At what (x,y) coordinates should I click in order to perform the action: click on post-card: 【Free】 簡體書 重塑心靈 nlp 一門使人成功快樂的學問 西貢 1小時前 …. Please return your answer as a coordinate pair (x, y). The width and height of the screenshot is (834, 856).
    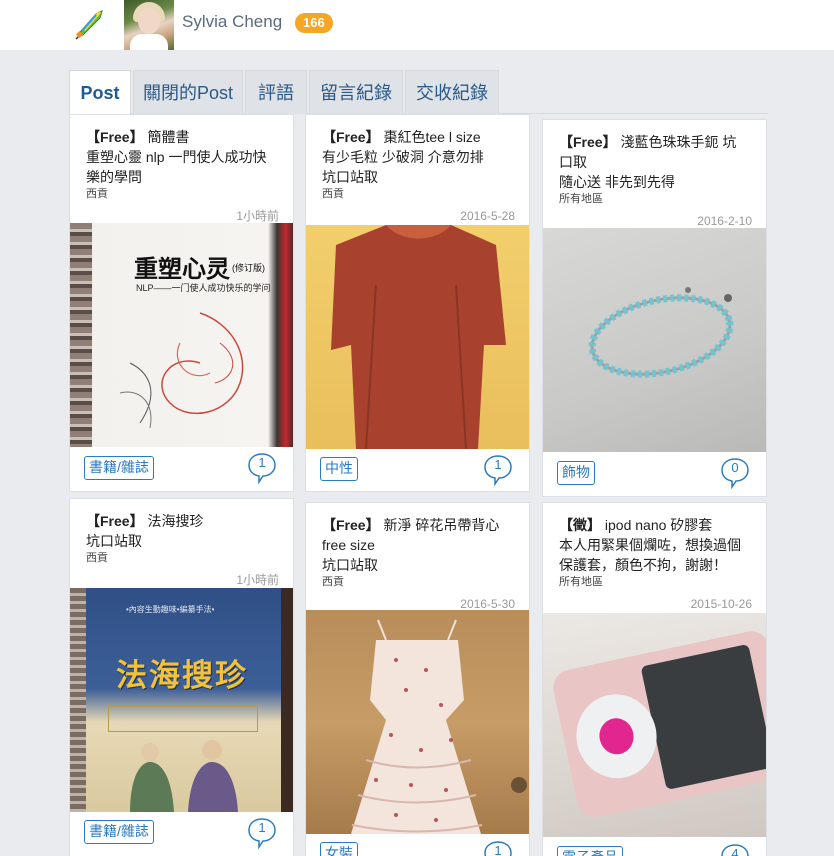
    Looking at the image, I should click on (181, 303).